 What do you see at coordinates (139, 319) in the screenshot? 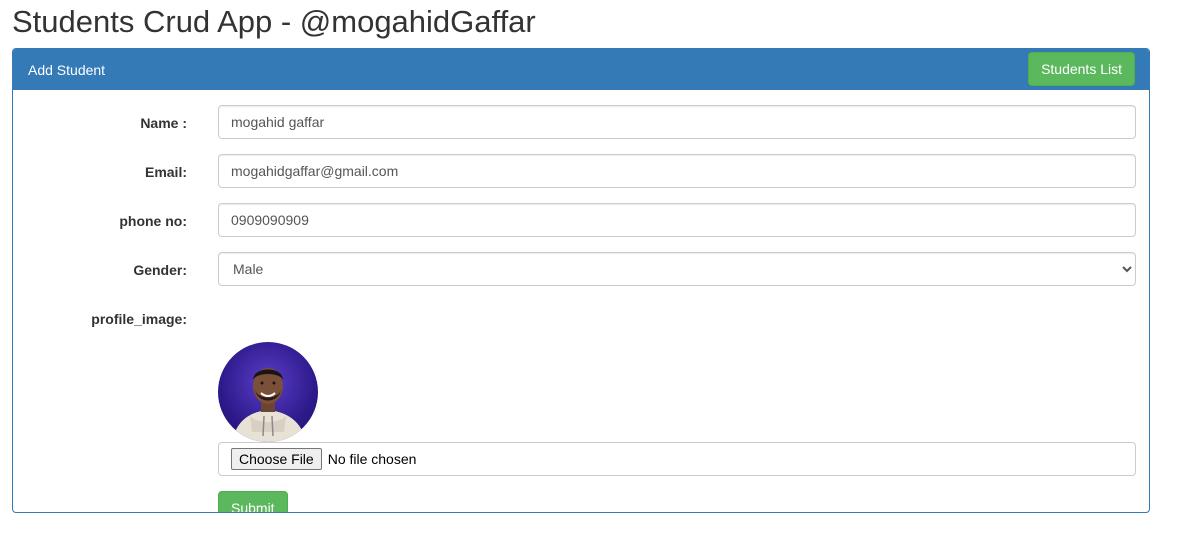
I see `profile-image-label: profile_image:` at bounding box center [139, 319].